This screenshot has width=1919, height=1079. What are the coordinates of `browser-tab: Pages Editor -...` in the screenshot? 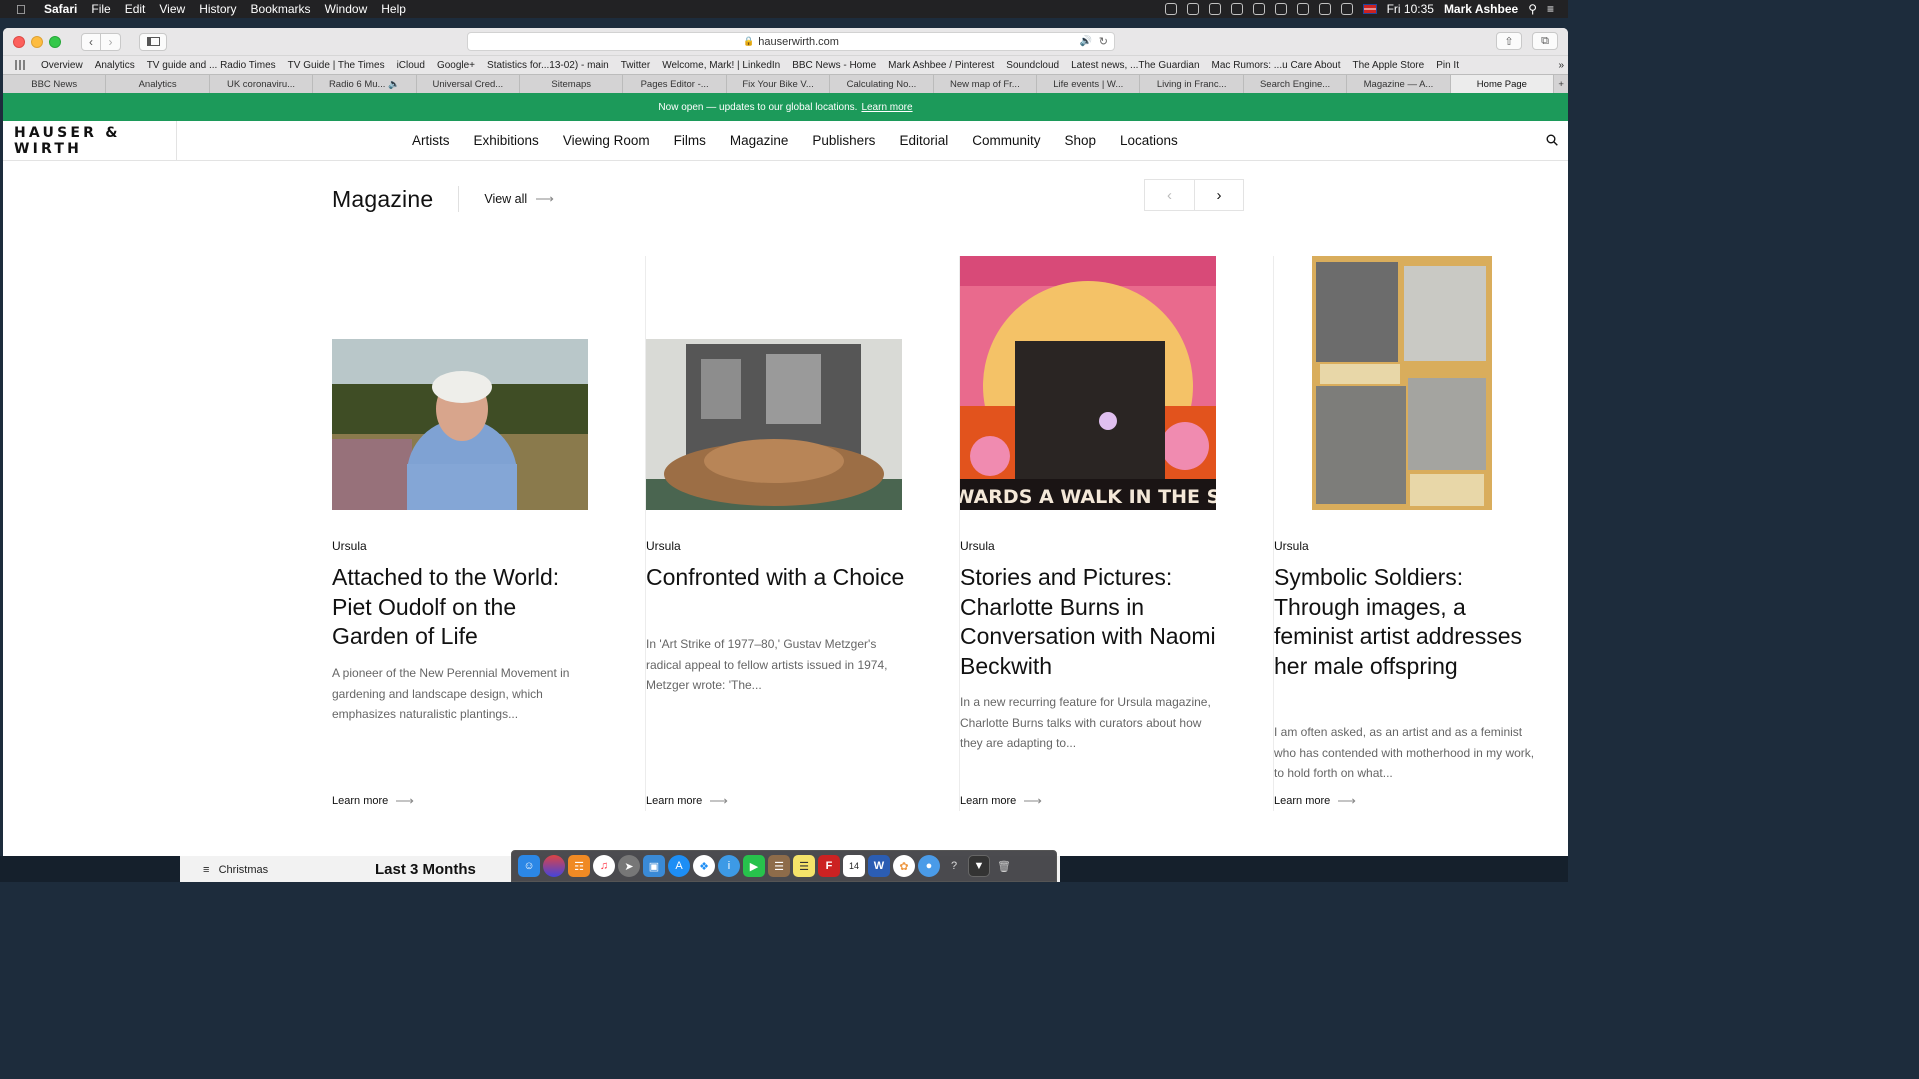 It's located at (675, 84).